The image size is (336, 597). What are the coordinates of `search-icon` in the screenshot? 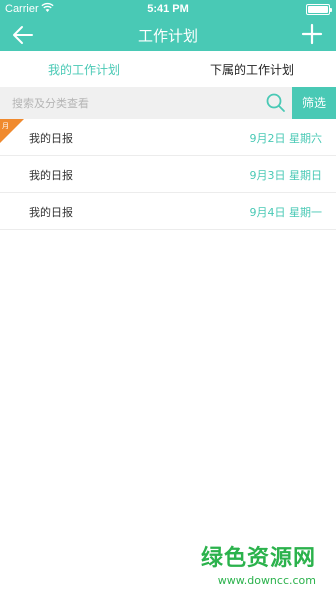 It's located at (275, 102).